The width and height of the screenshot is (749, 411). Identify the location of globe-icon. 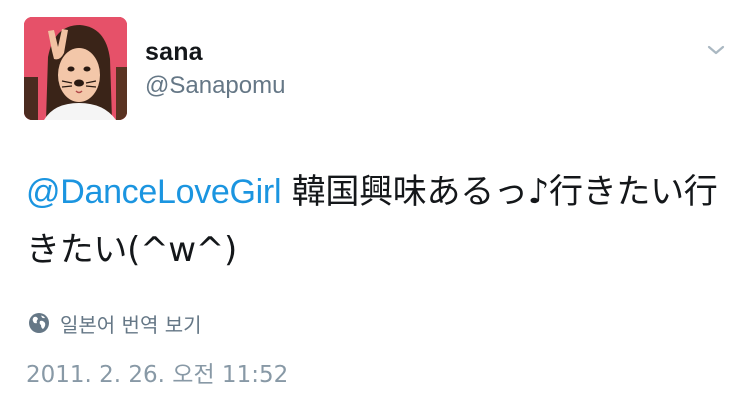
(39, 323).